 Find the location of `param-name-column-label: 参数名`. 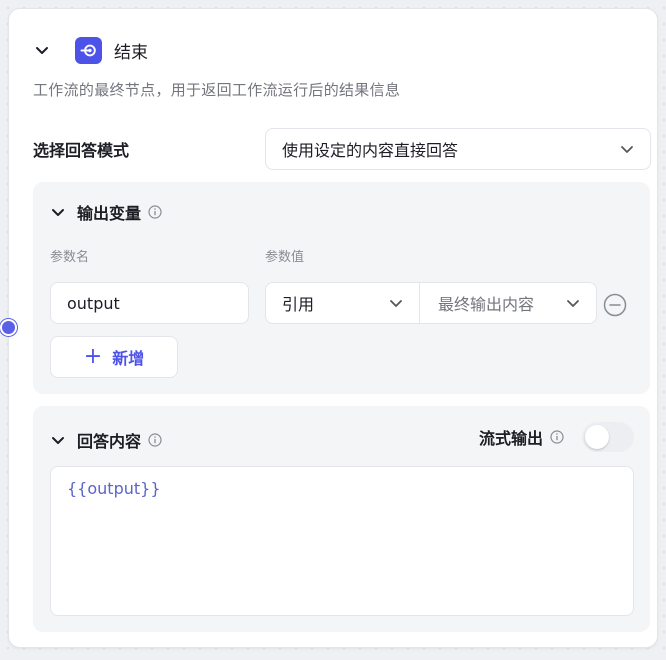

param-name-column-label: 参数名 is located at coordinates (70, 257).